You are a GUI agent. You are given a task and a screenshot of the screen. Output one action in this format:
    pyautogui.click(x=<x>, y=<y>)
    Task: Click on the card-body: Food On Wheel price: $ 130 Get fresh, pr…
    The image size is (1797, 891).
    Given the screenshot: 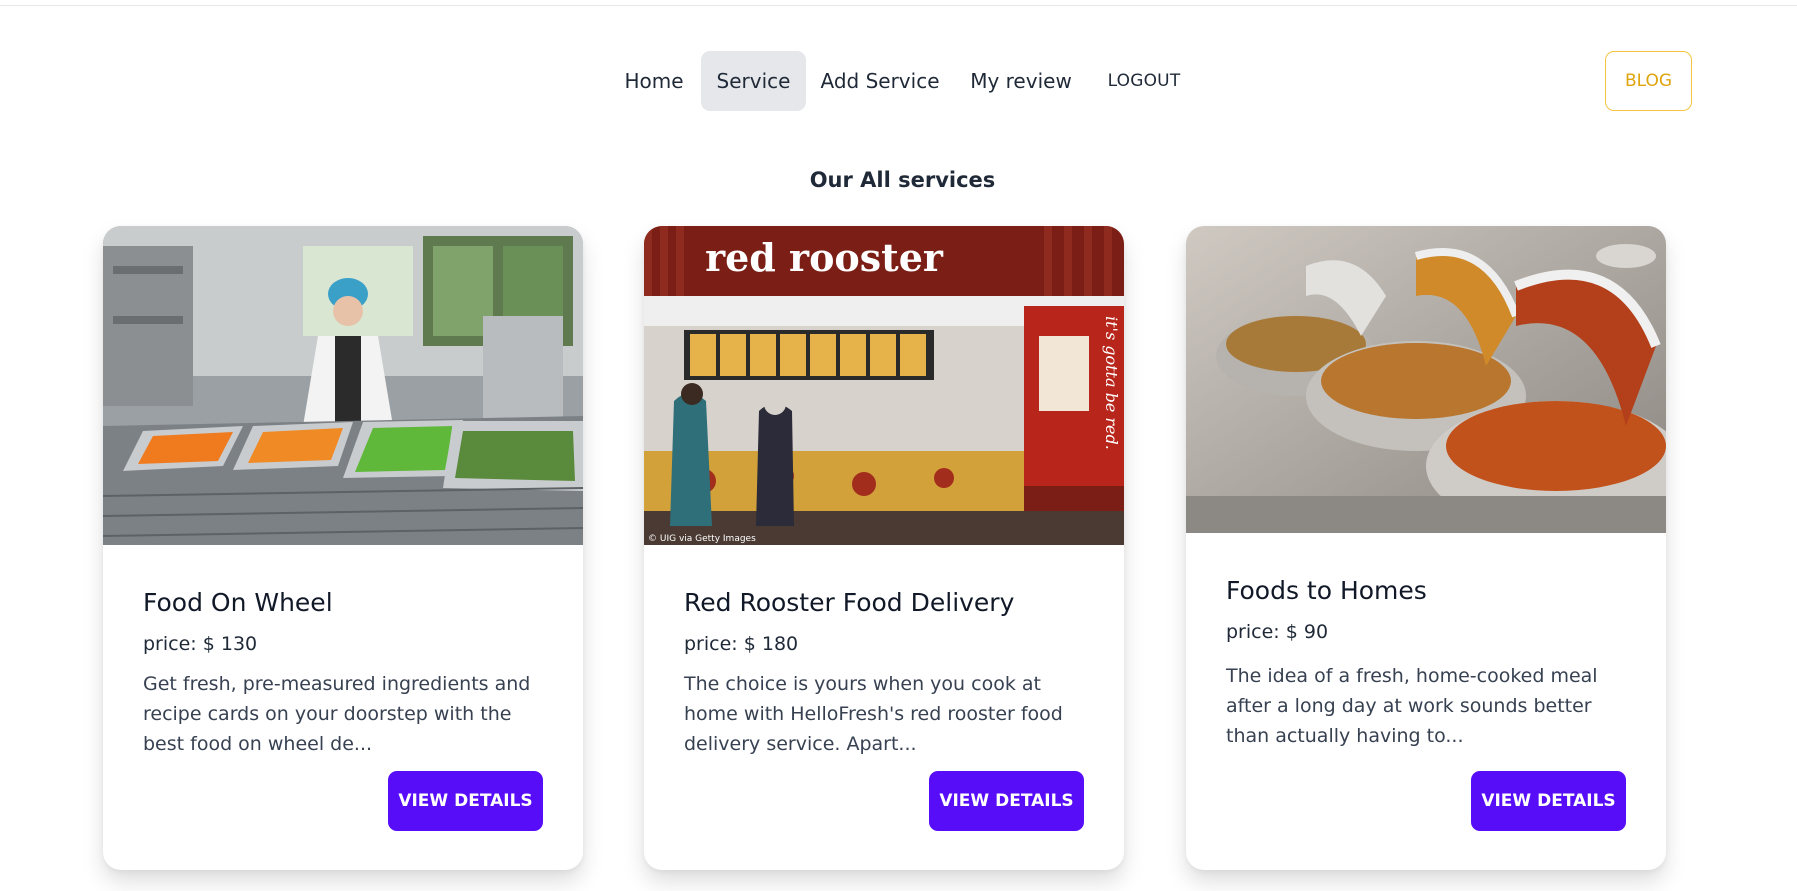 What is the action you would take?
    pyautogui.click(x=343, y=673)
    